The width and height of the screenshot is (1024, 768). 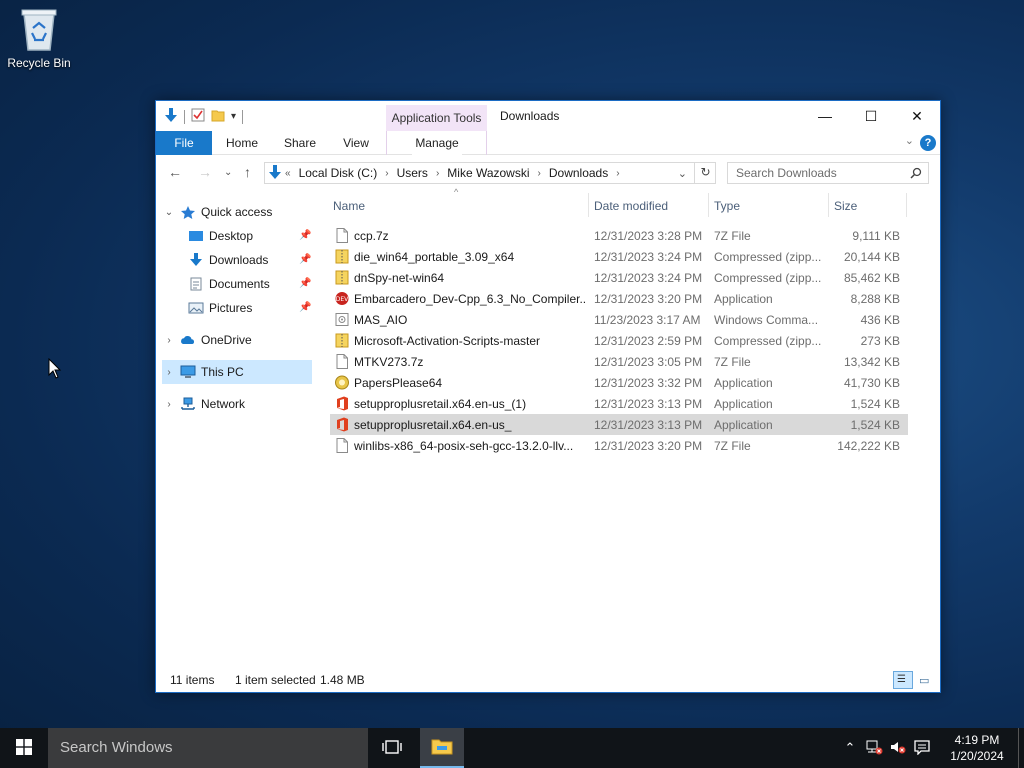 What do you see at coordinates (682, 173) in the screenshot?
I see `address-history-chevron-icon: ⌄` at bounding box center [682, 173].